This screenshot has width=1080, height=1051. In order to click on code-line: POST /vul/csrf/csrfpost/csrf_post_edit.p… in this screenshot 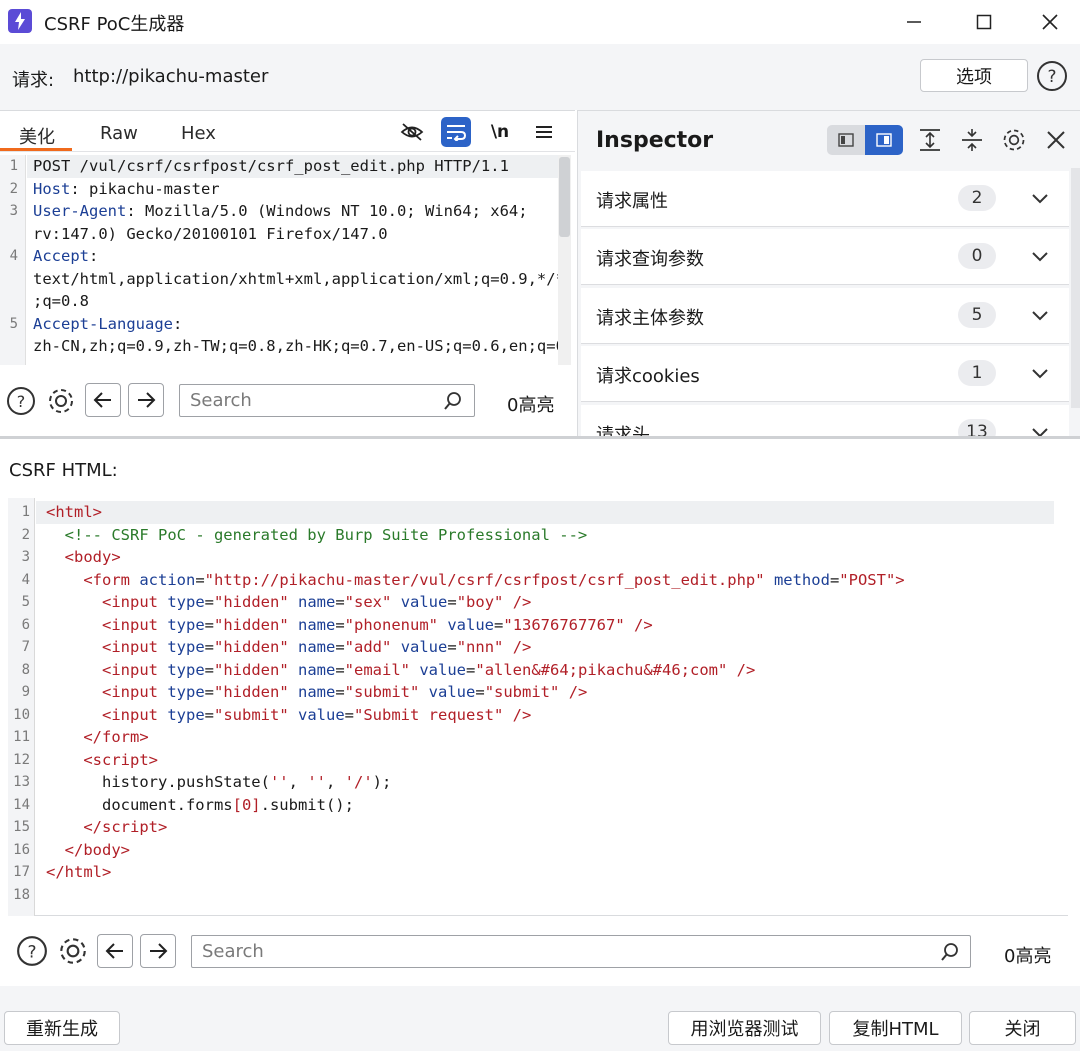, I will do `click(271, 166)`.